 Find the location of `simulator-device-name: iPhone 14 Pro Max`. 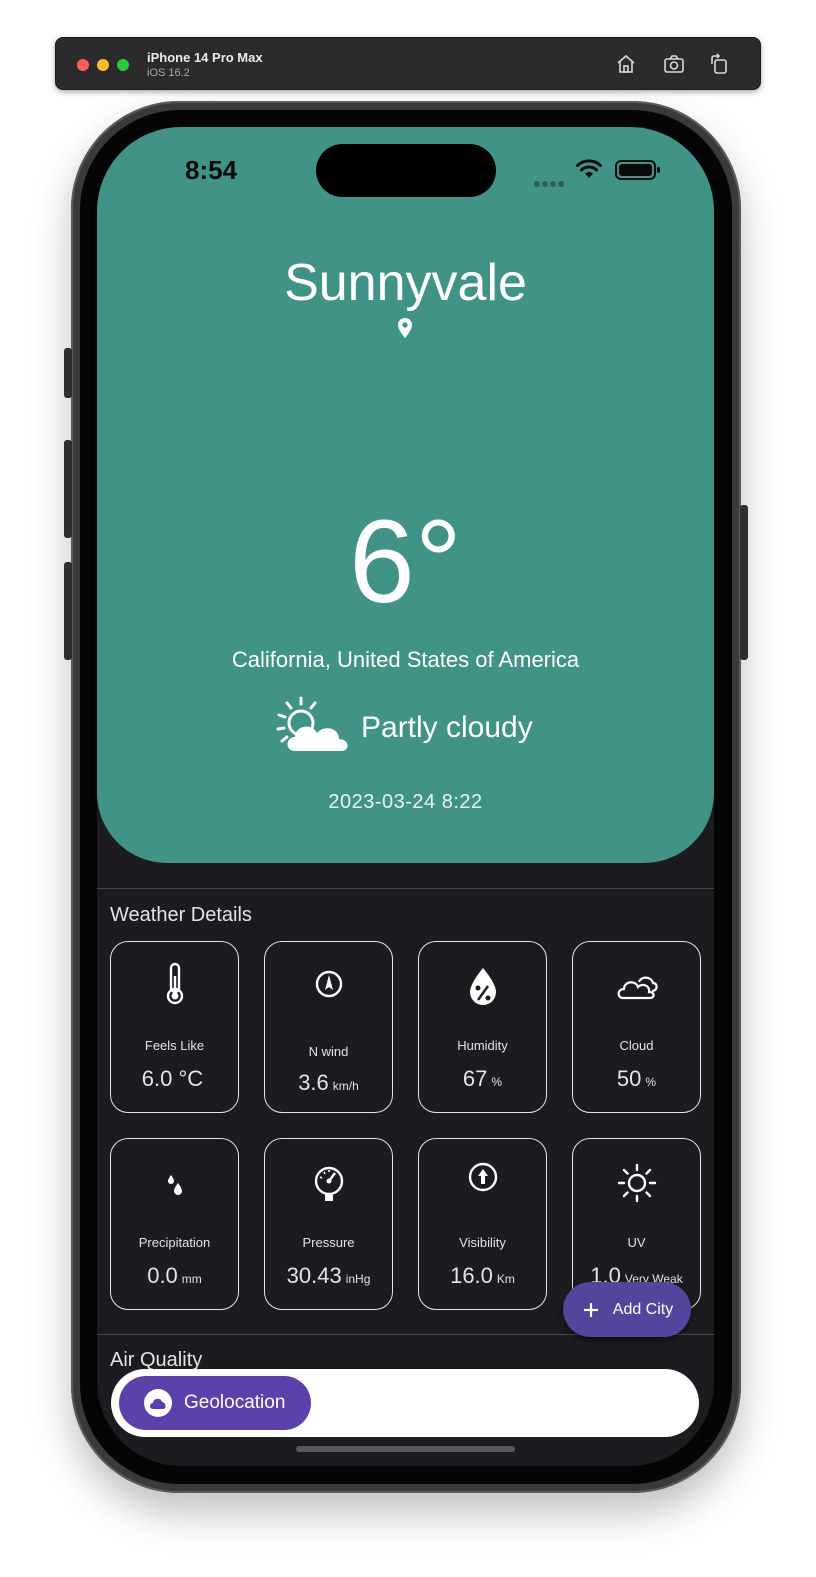

simulator-device-name: iPhone 14 Pro Max is located at coordinates (205, 57).